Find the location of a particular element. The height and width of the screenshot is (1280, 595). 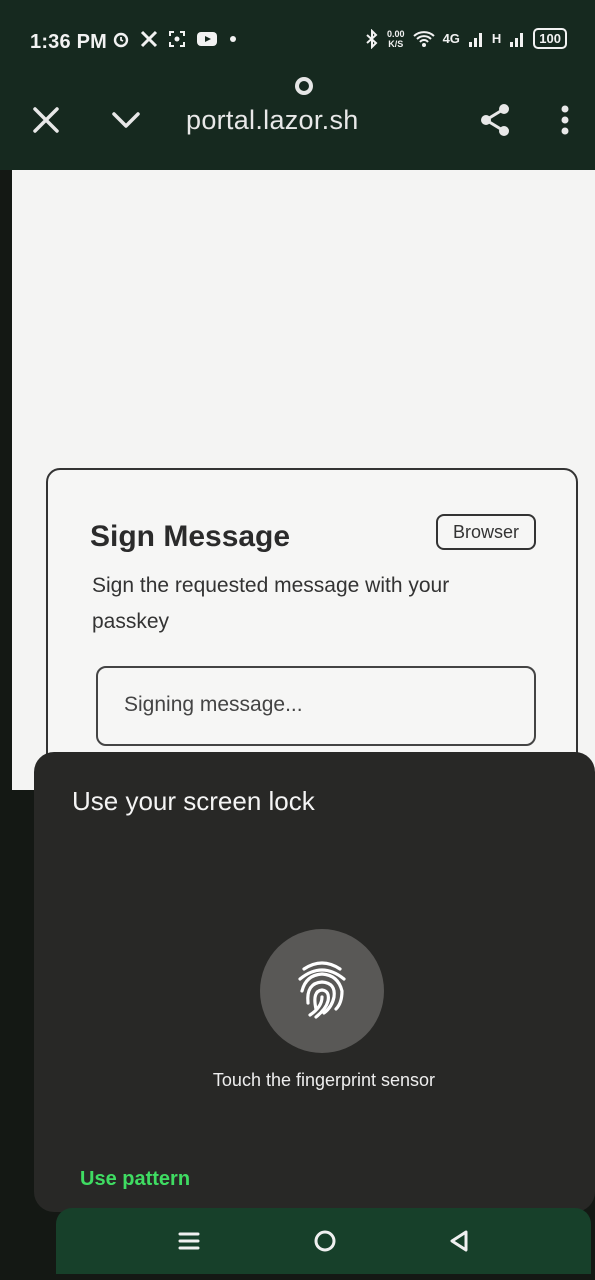

screenshot-icon is located at coordinates (177, 39).